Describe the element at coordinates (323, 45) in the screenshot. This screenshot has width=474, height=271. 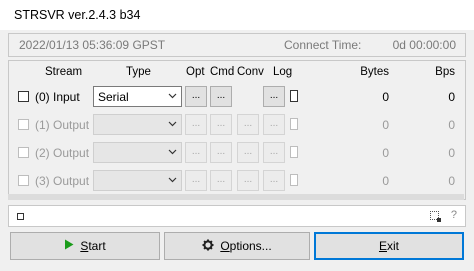
I see `connect-time-label: Connect Time:` at that location.